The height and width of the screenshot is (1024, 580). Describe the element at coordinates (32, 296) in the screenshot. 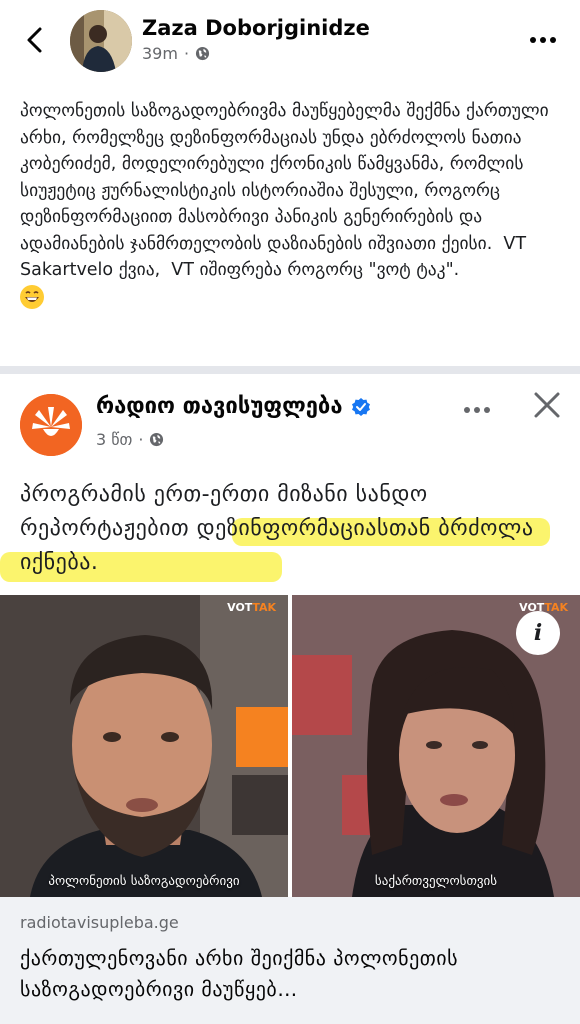

I see `grinning-face-emoji` at that location.